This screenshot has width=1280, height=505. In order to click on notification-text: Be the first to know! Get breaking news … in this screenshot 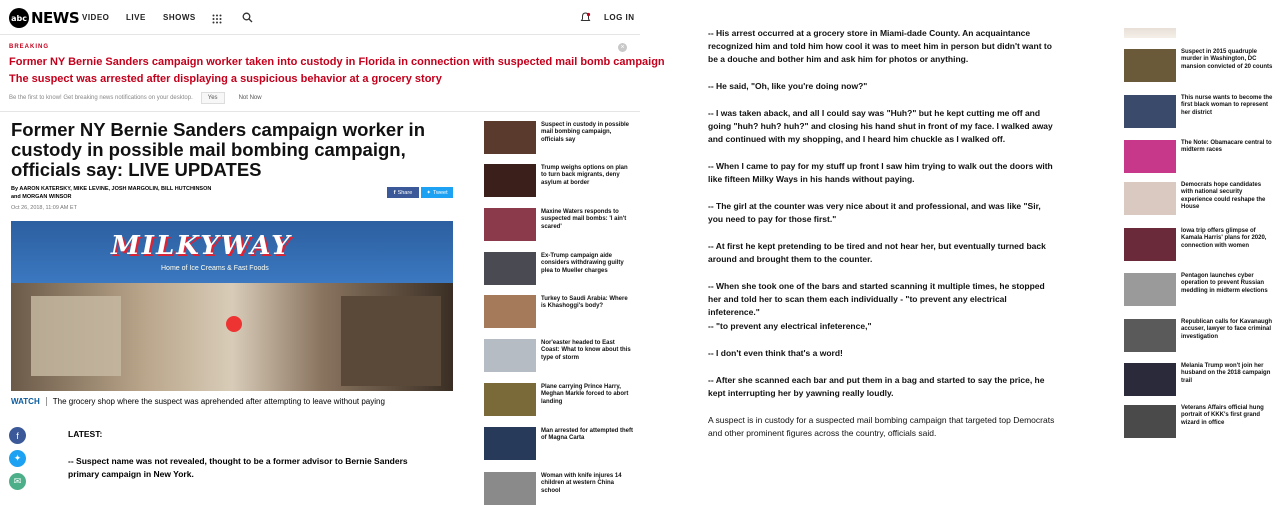, I will do `click(101, 98)`.